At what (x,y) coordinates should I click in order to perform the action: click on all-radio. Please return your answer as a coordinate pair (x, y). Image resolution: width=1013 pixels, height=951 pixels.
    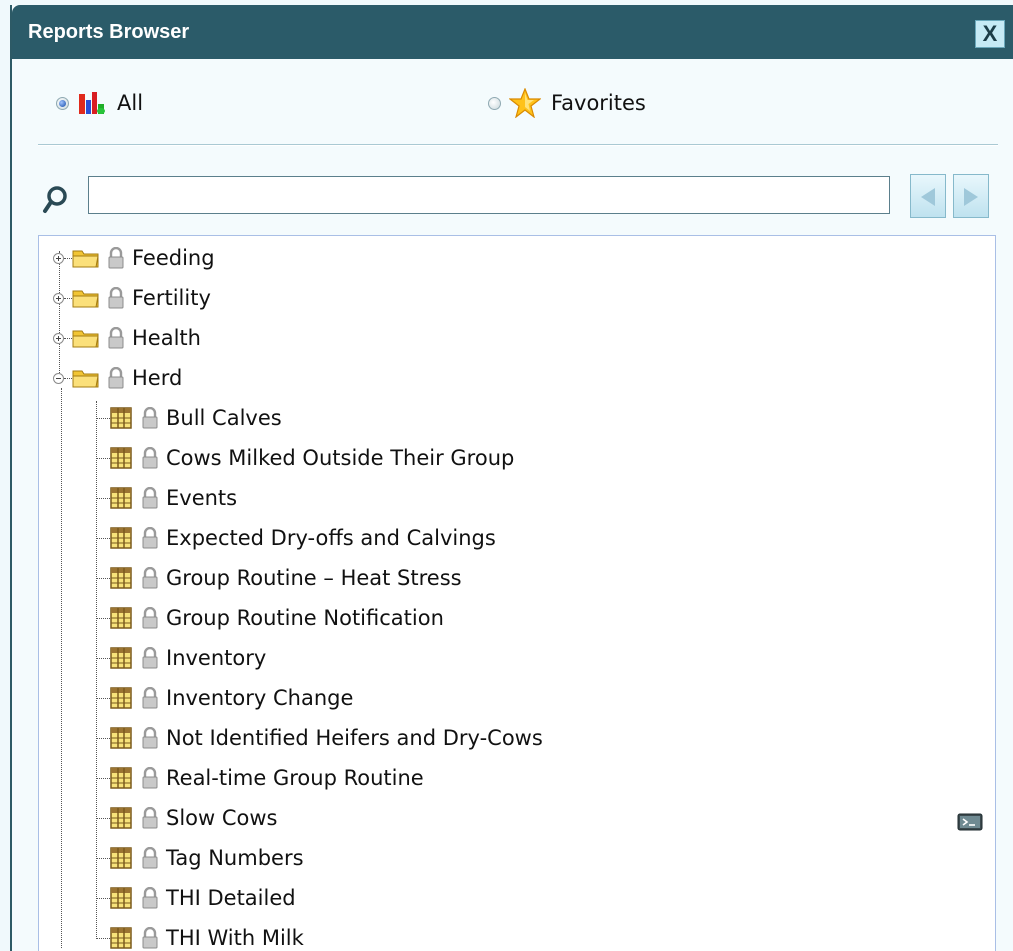
    Looking at the image, I should click on (62, 103).